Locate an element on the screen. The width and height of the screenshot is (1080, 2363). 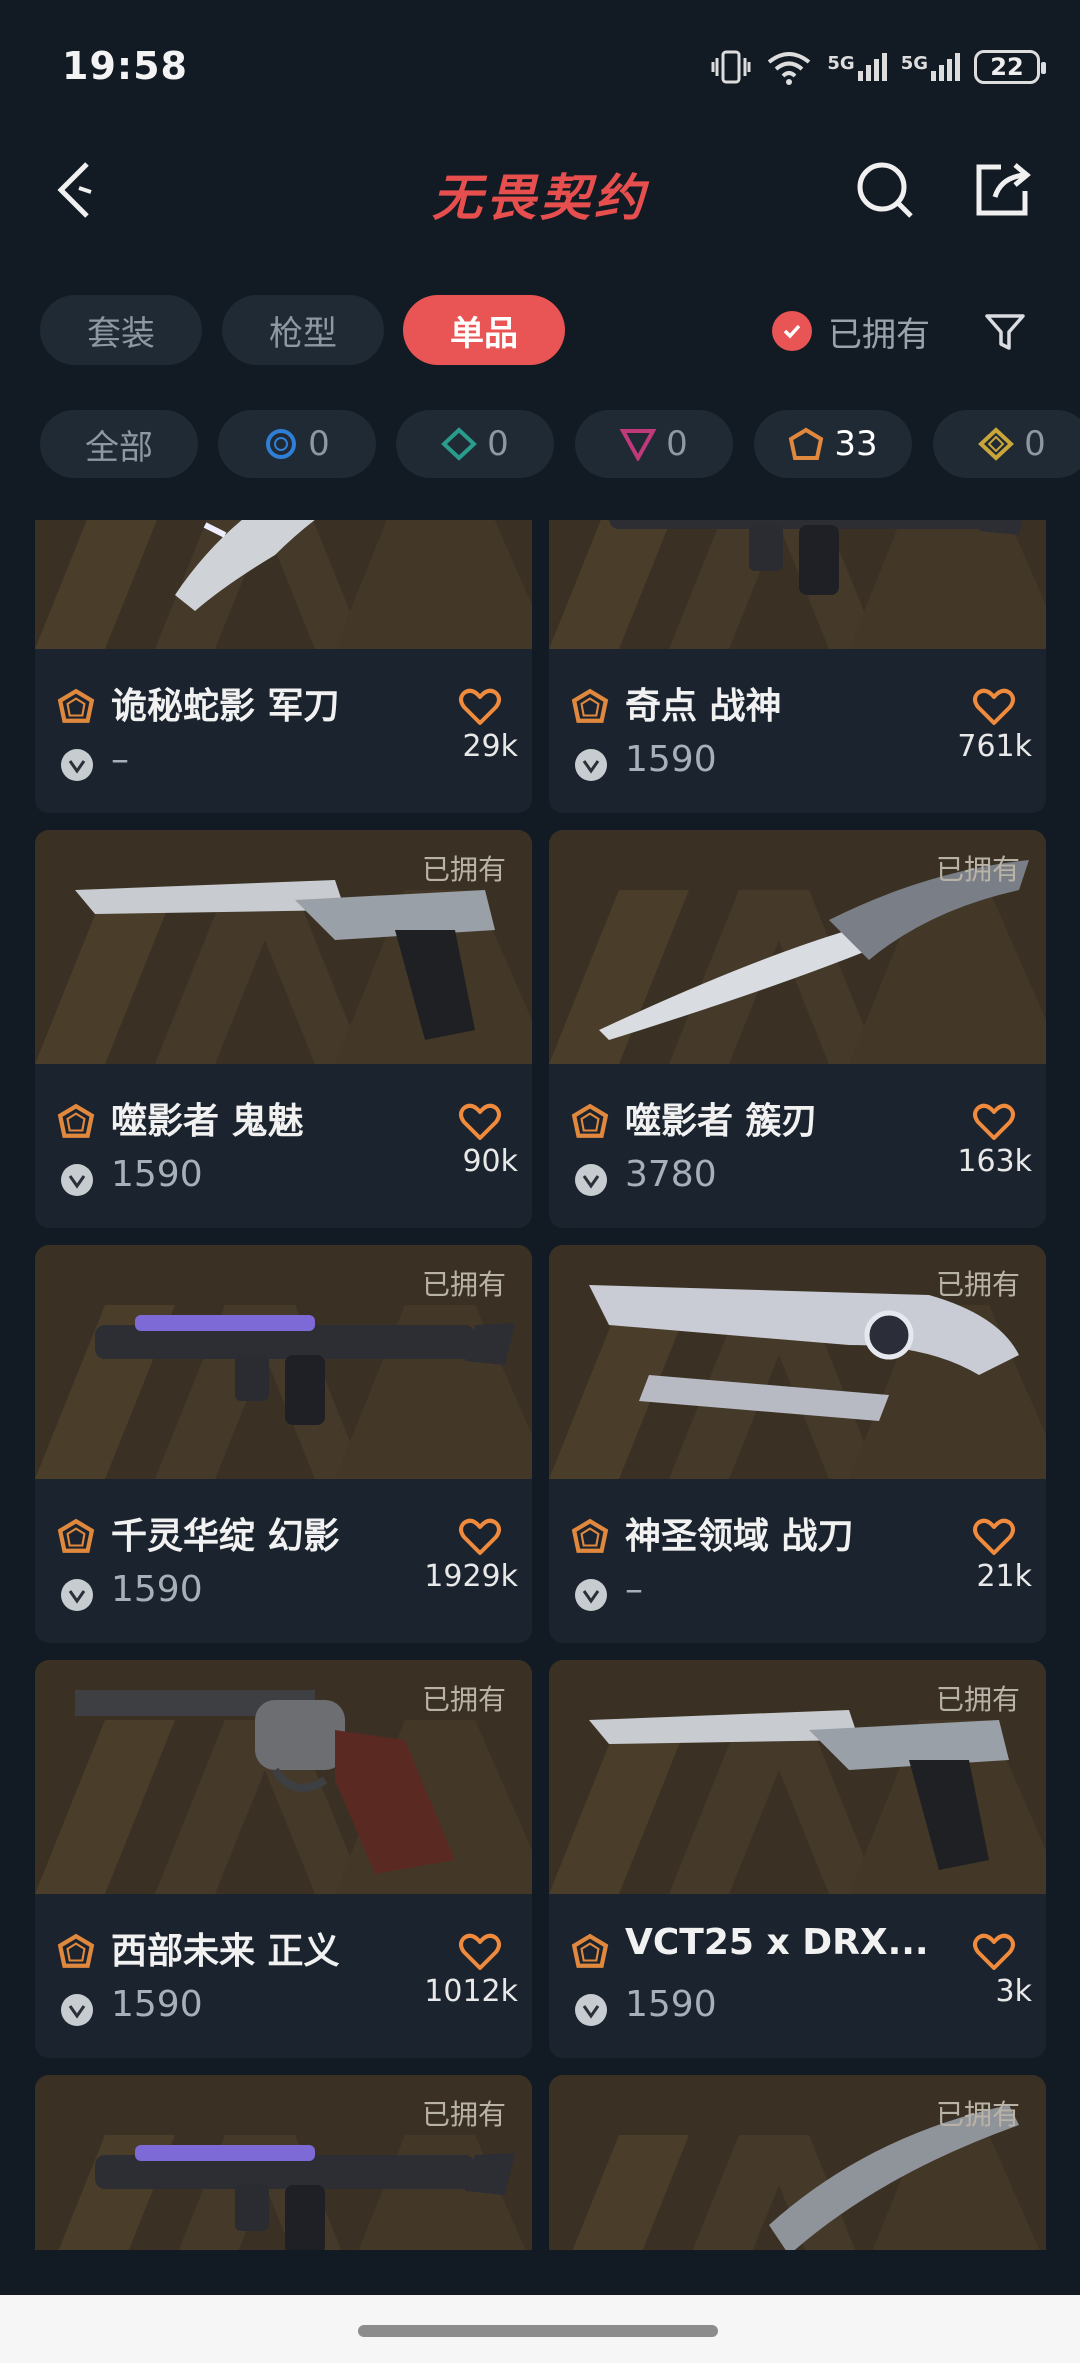
tab-single-items-label: 单品 is located at coordinates (484, 333).